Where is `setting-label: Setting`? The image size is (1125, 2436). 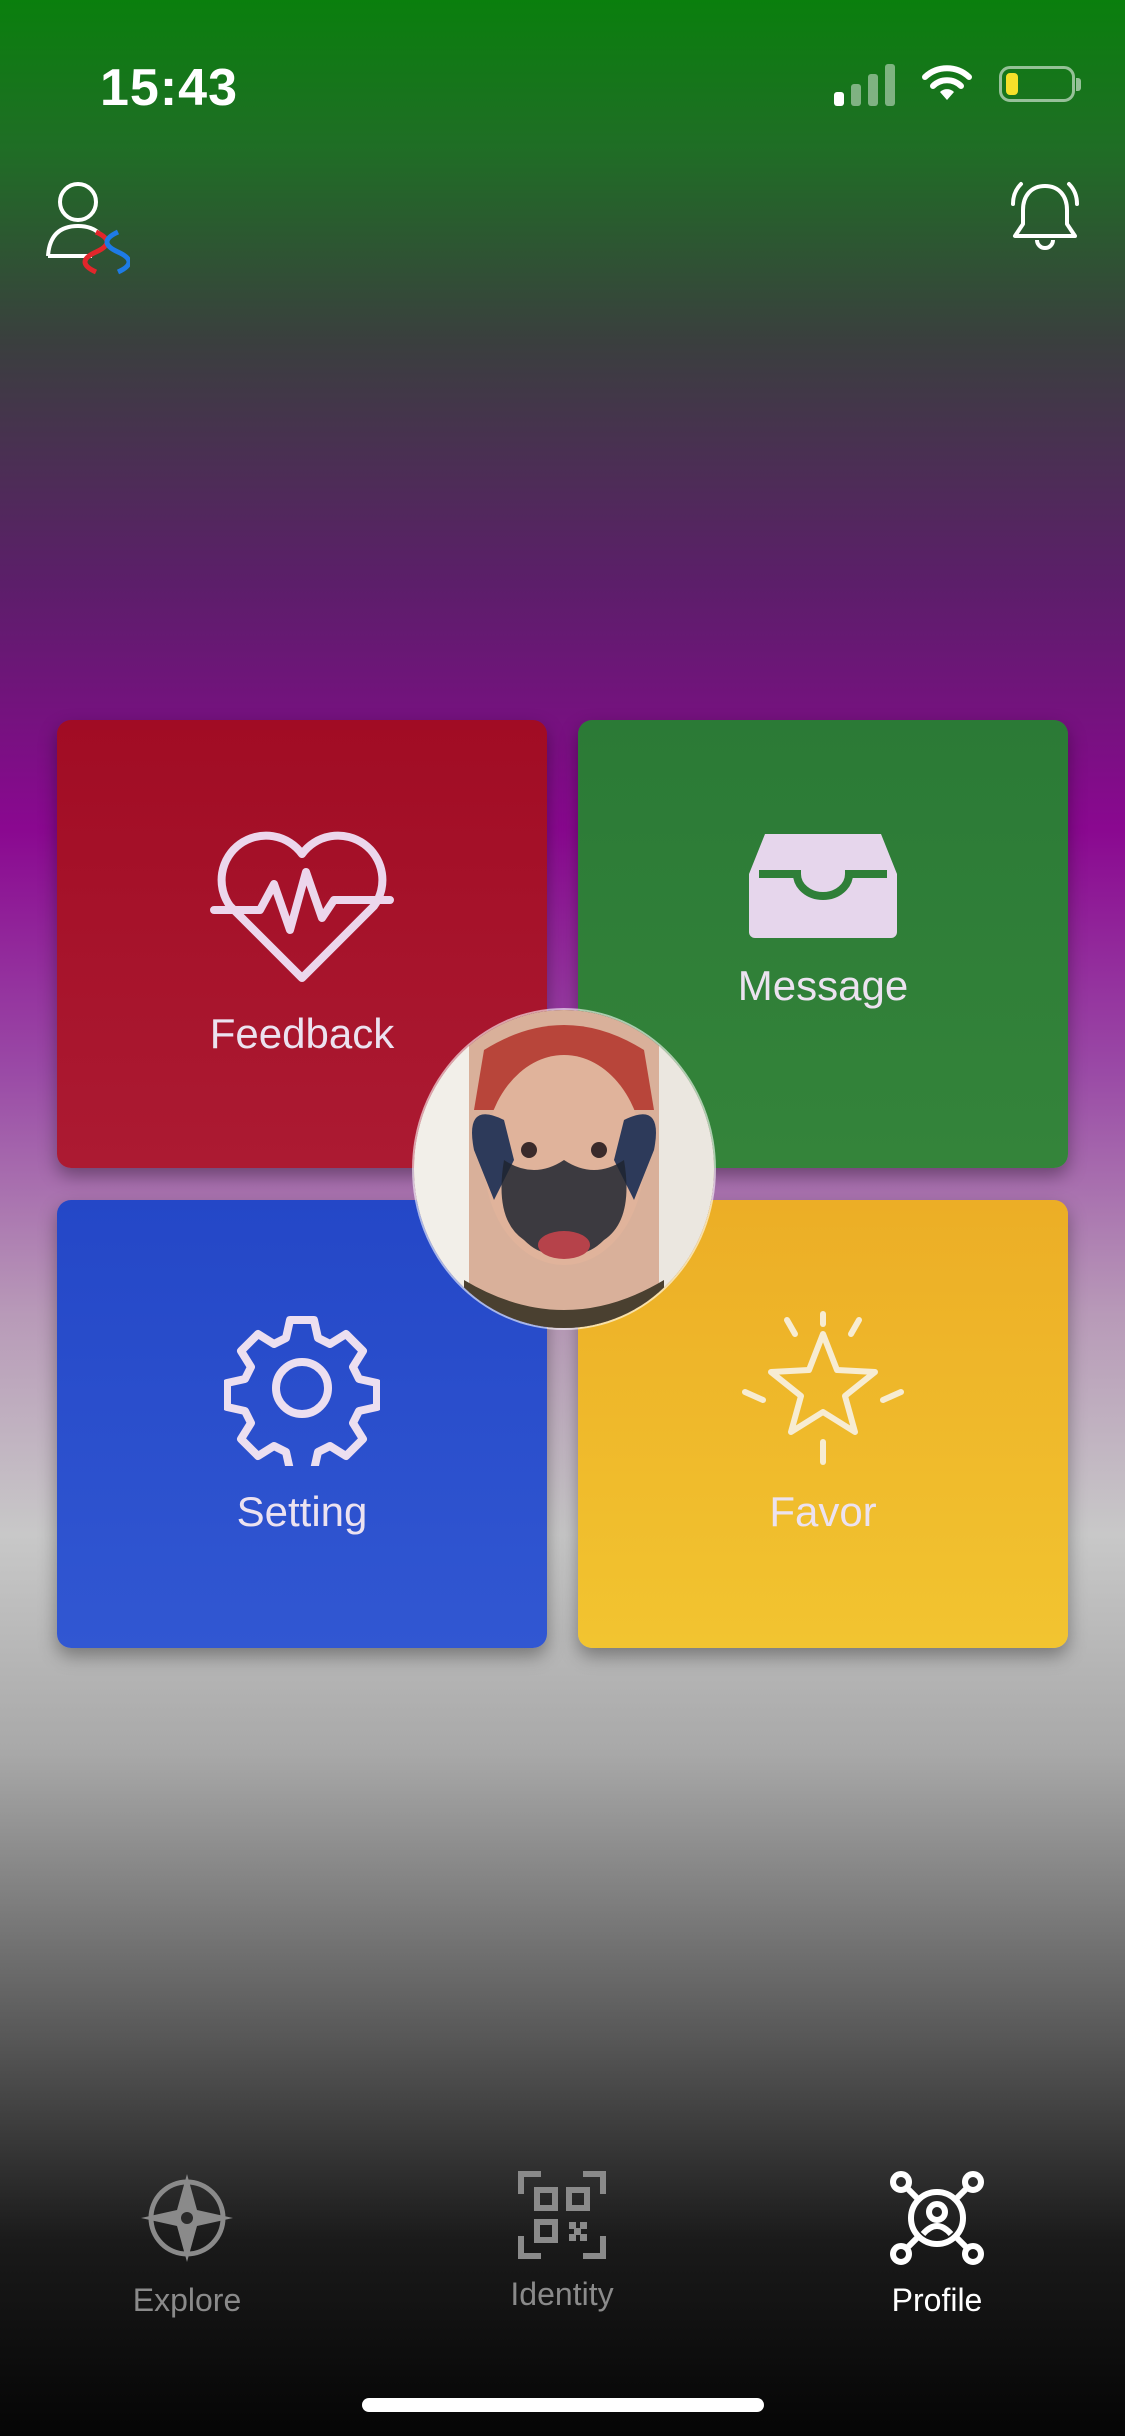
setting-label: Setting is located at coordinates (302, 1511).